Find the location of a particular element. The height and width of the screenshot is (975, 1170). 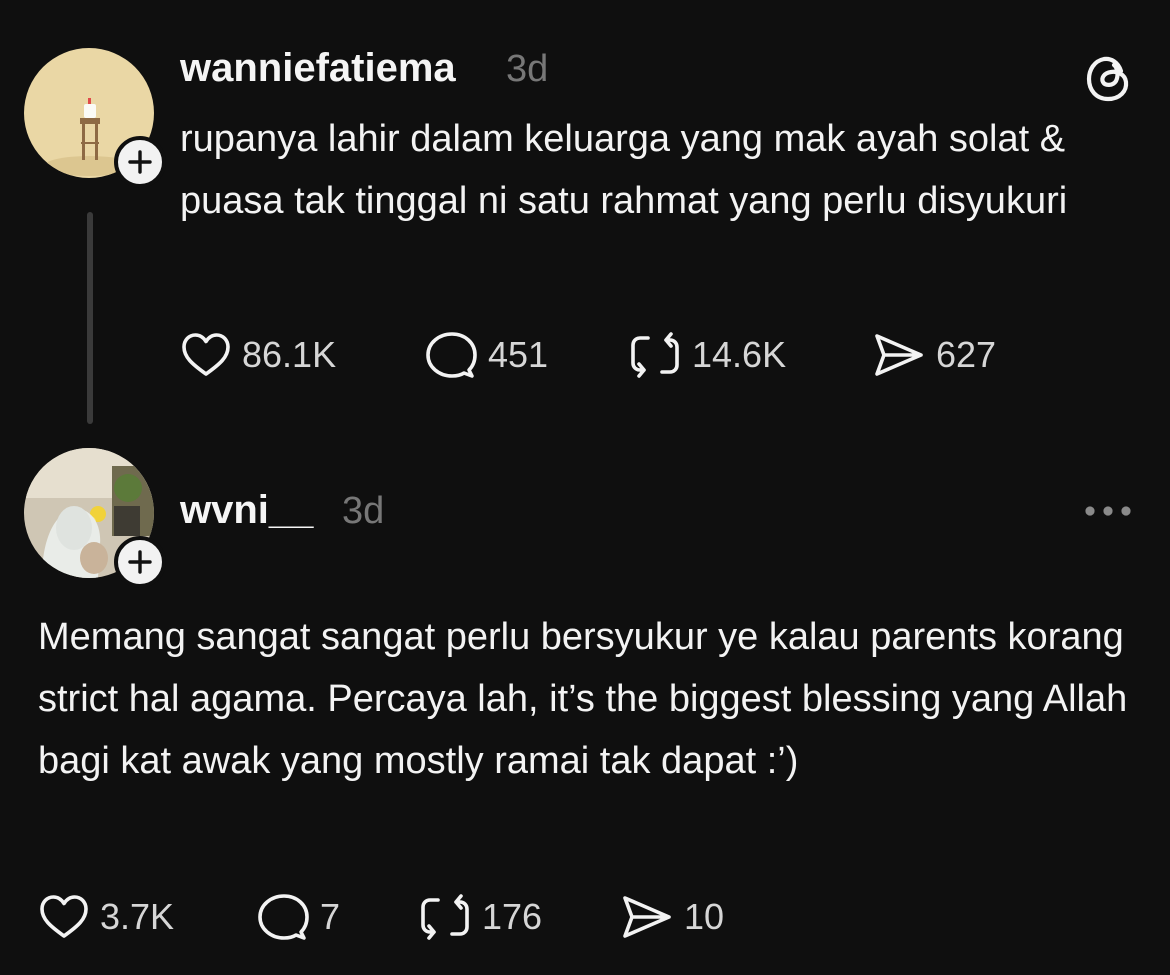

like-button: 3.7K is located at coordinates (106, 917).